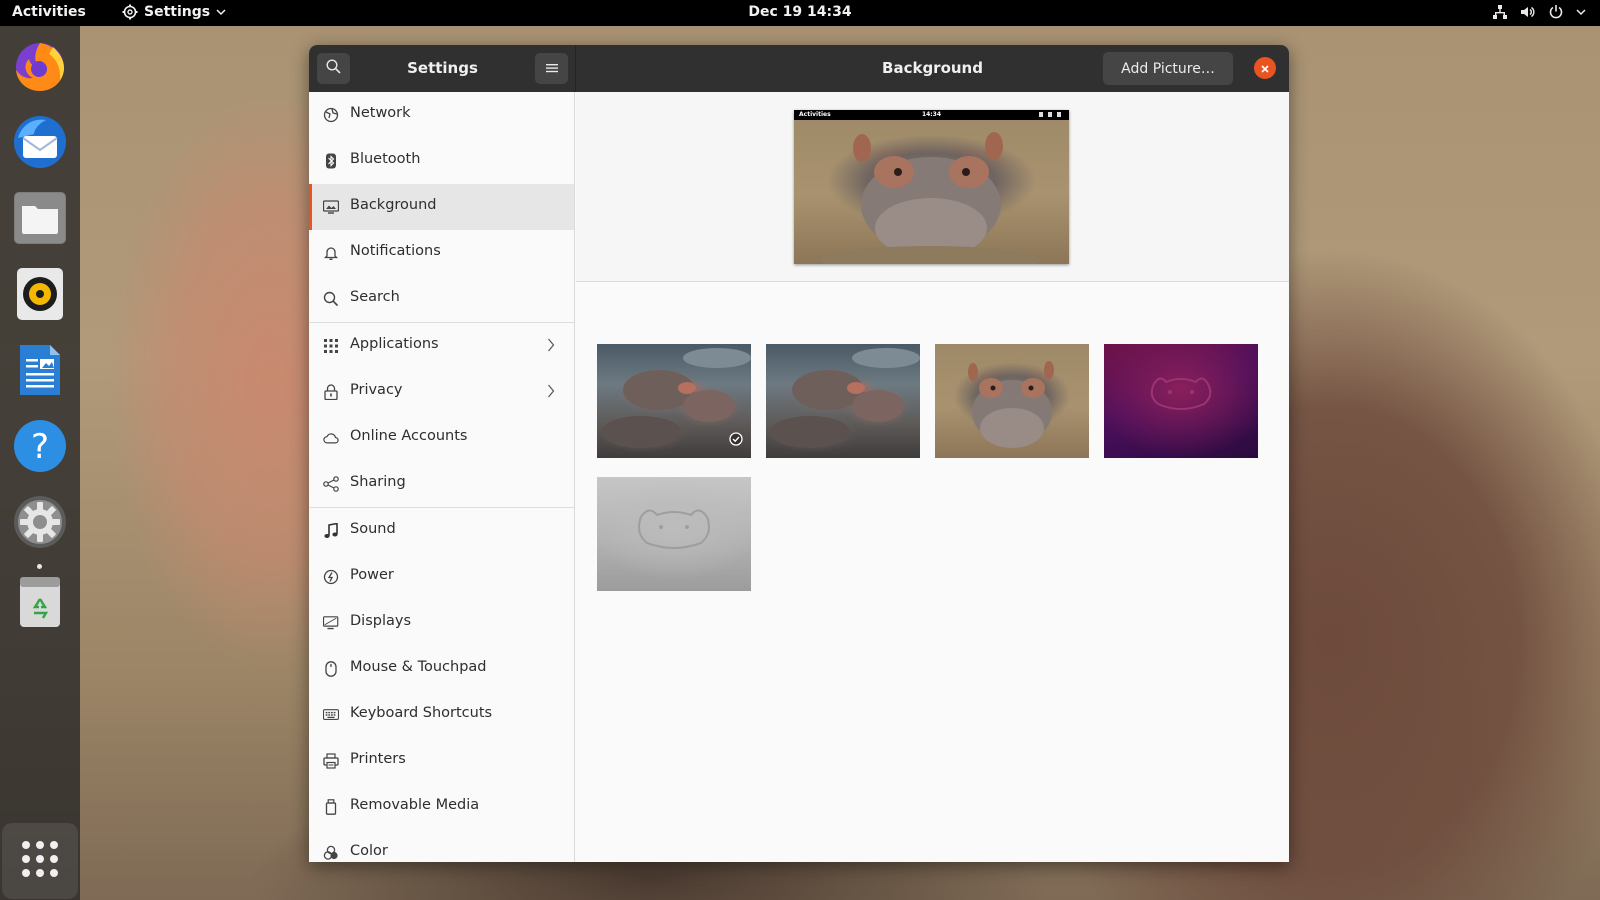  What do you see at coordinates (40, 142) in the screenshot?
I see `thunderbird-icon` at bounding box center [40, 142].